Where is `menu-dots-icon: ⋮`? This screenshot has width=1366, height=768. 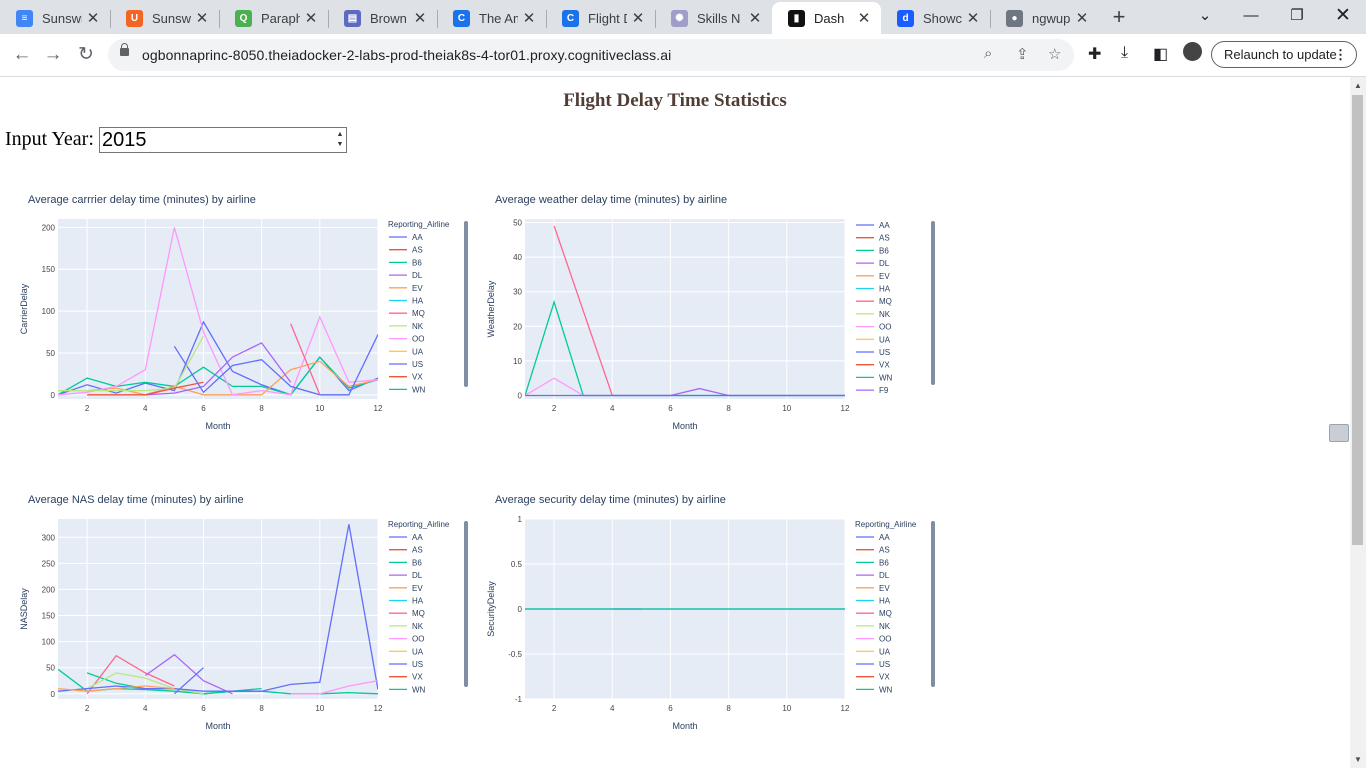
menu-dots-icon: ⋮ is located at coordinates (1340, 54).